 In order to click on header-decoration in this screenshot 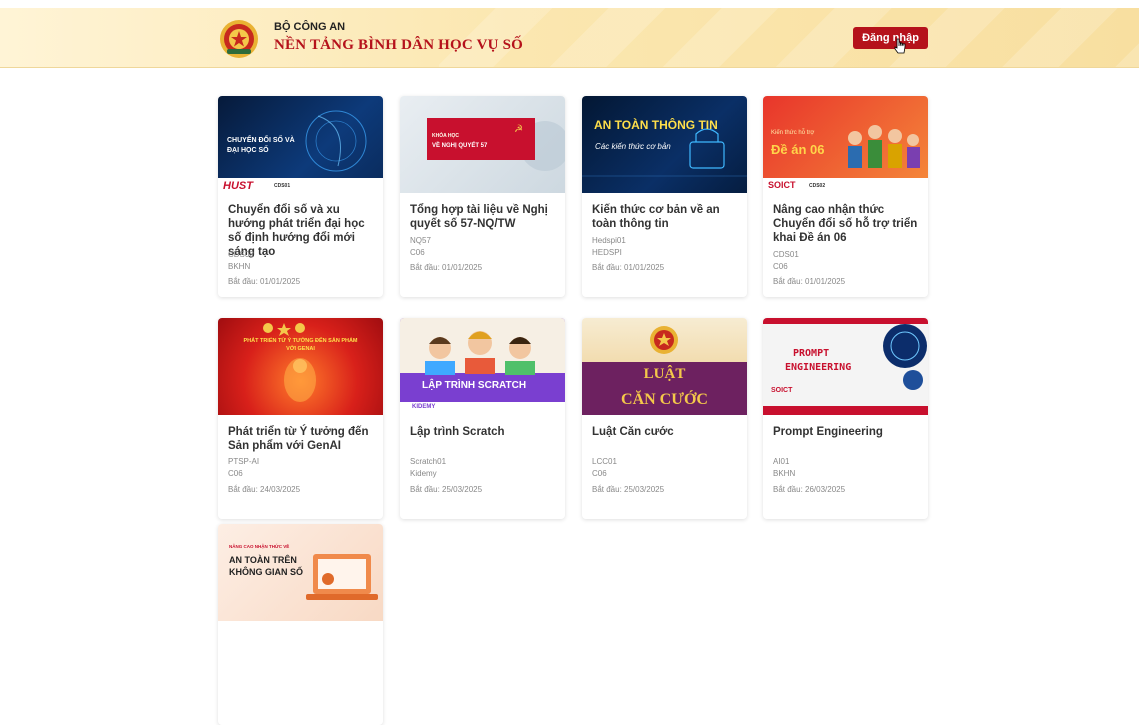, I will do `click(789, 37)`.